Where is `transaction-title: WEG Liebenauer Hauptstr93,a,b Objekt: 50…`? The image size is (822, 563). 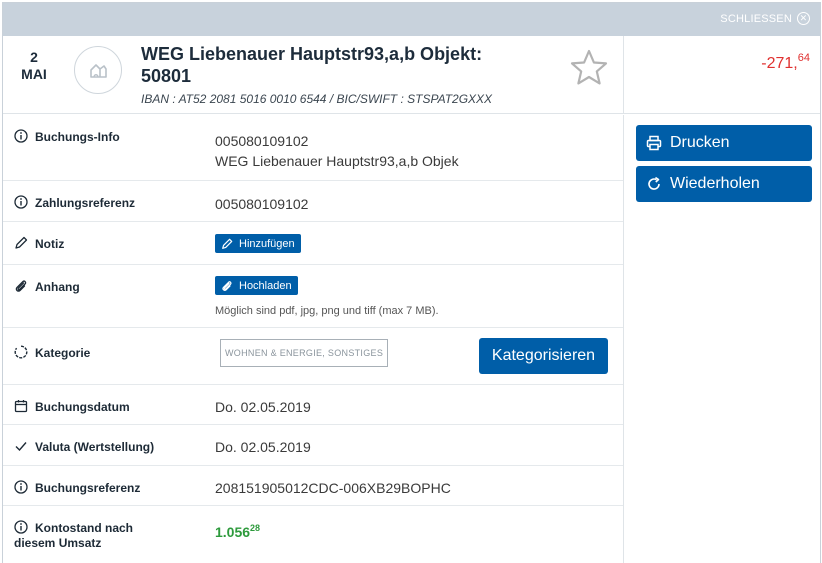 transaction-title: WEG Liebenauer Hauptstr93,a,b Objekt: 50… is located at coordinates (351, 65).